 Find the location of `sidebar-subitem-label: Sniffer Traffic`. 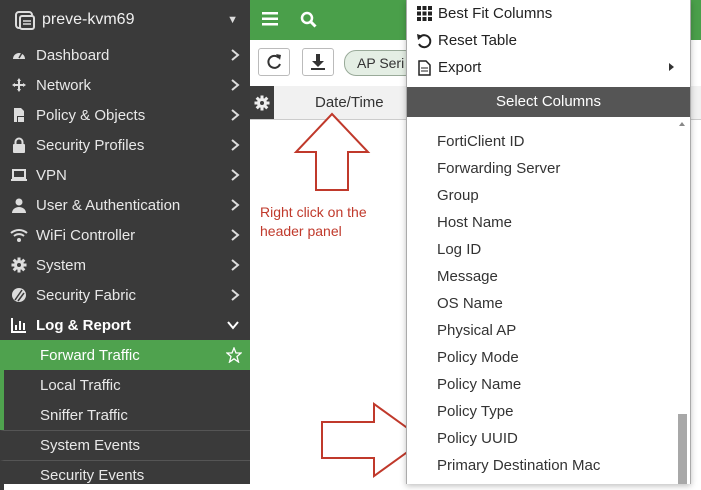

sidebar-subitem-label: Sniffer Traffic is located at coordinates (84, 415).